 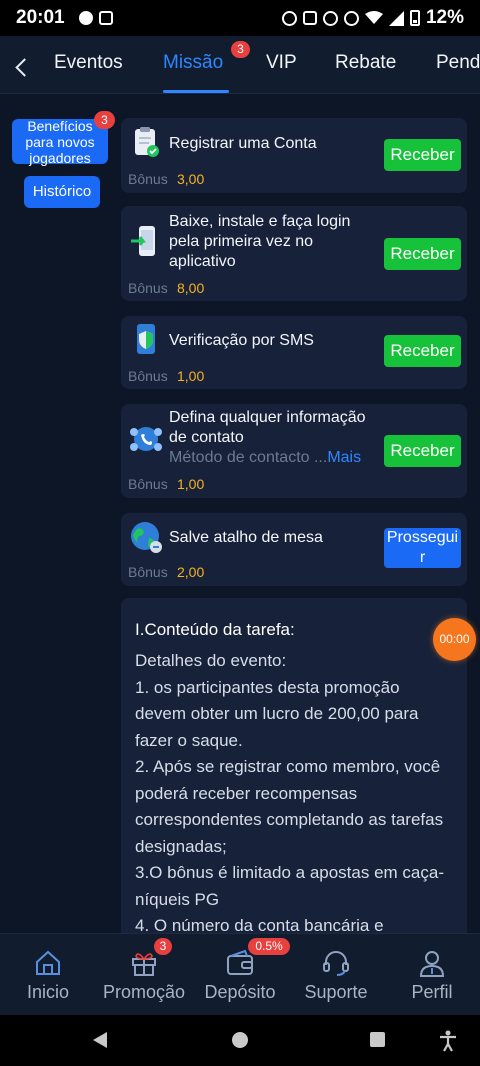 I want to click on bottom-nav-perfil: Perfil, so click(x=432, y=975).